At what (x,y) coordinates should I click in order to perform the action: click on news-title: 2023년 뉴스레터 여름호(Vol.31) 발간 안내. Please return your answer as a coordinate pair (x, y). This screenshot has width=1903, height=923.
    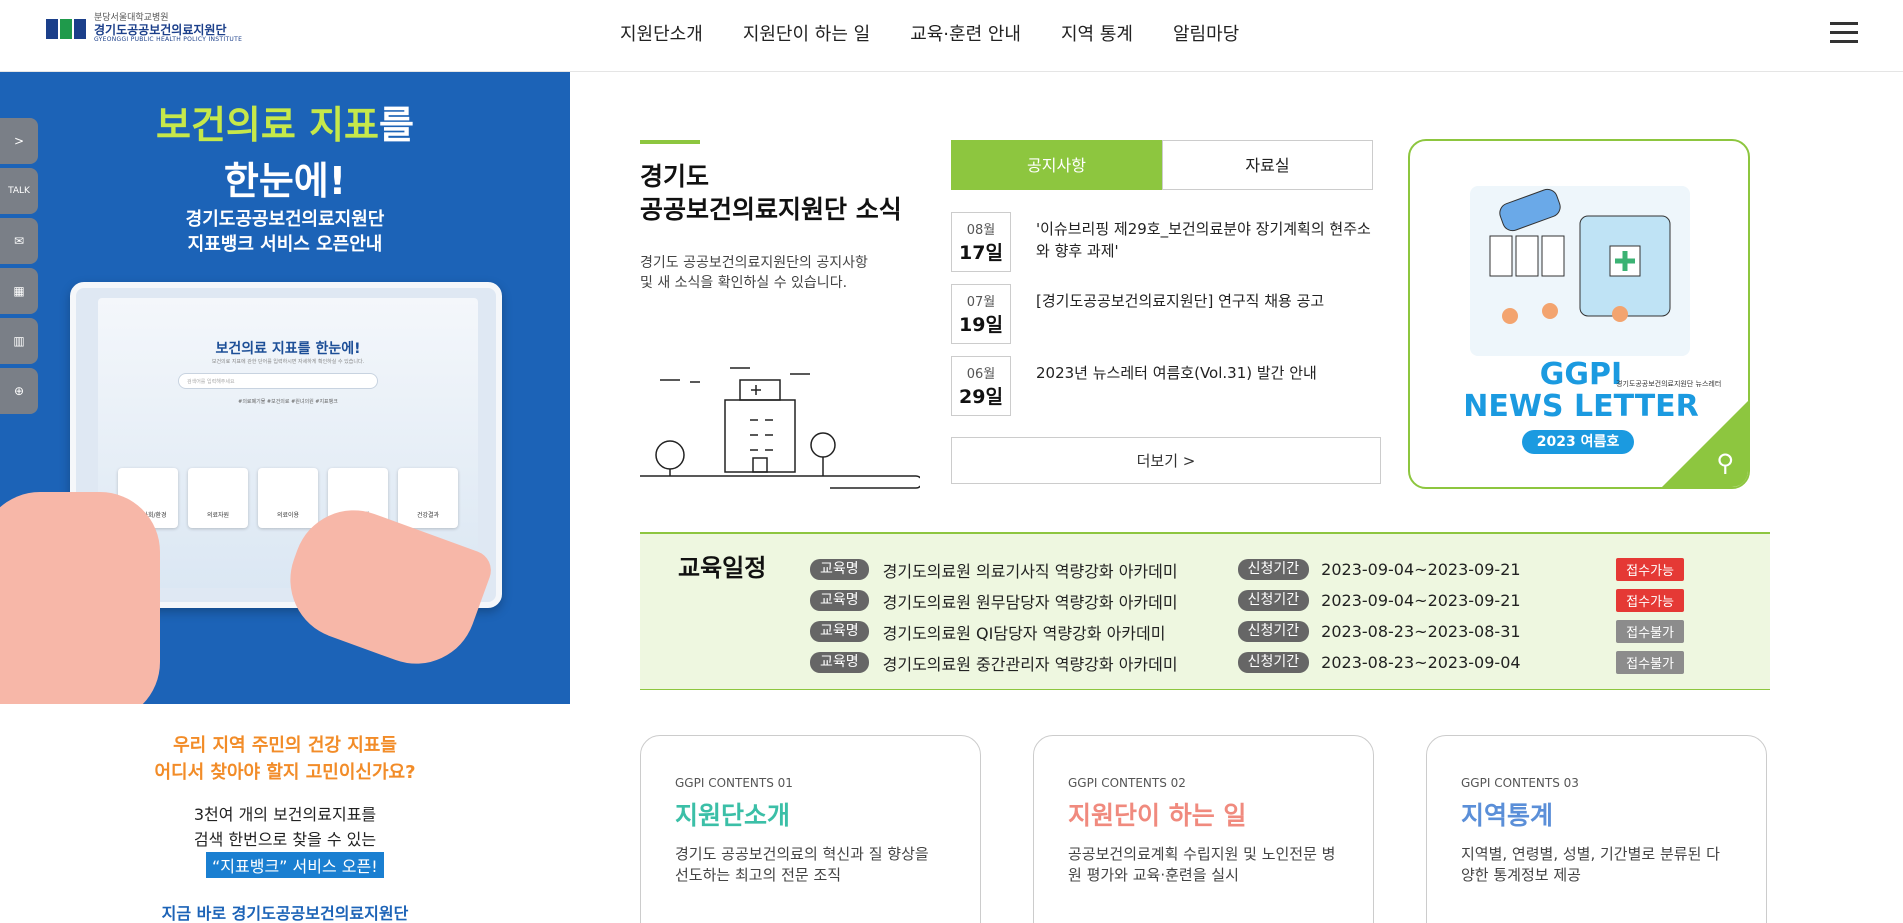
    Looking at the image, I should click on (1206, 373).